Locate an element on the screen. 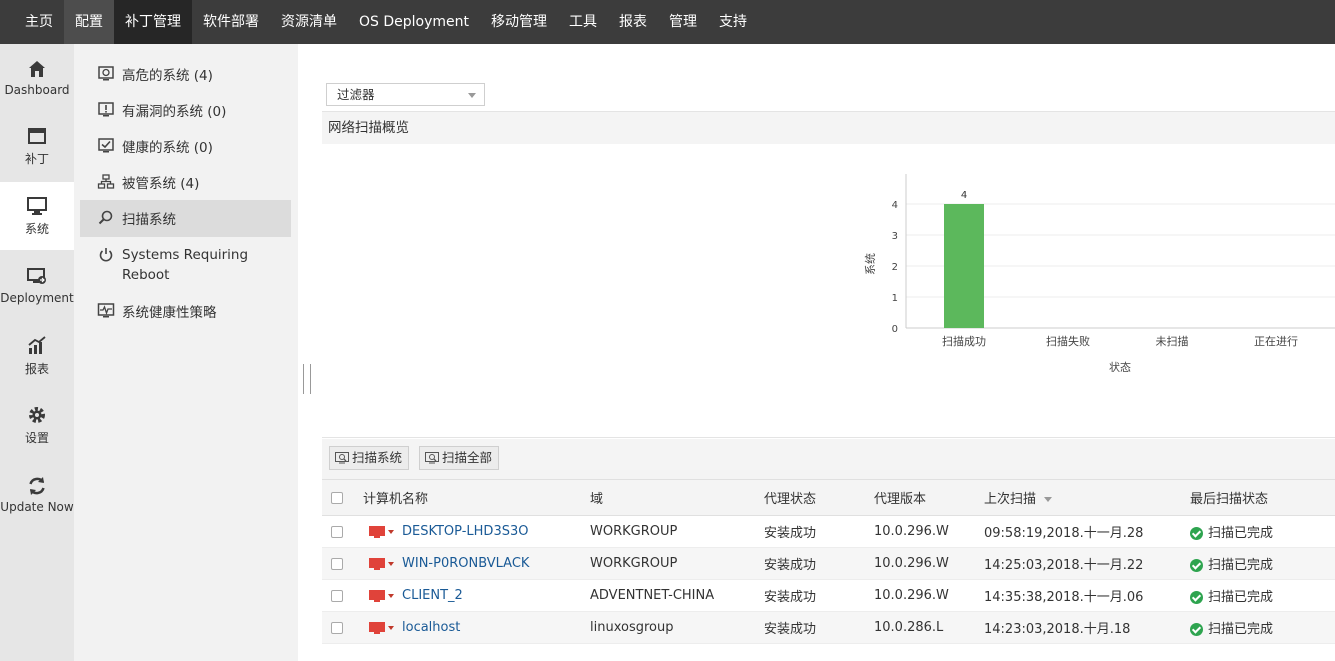 The width and height of the screenshot is (1335, 661). computer-name-link: DESKTOP-LHD3S3O is located at coordinates (465, 531).